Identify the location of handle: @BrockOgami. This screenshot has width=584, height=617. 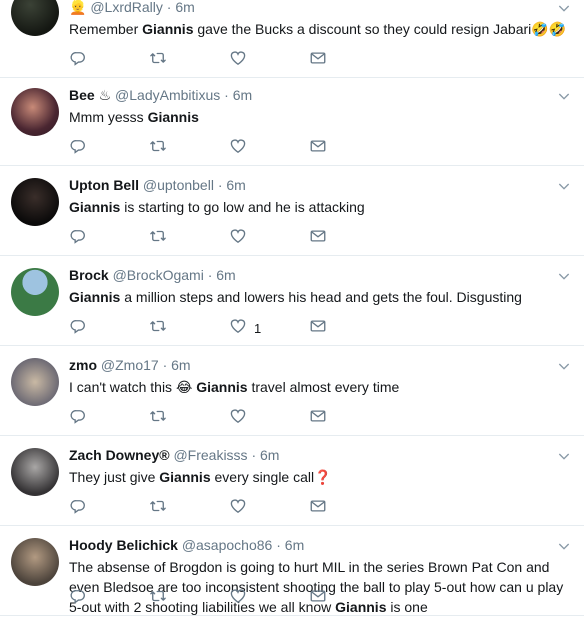
(158, 275).